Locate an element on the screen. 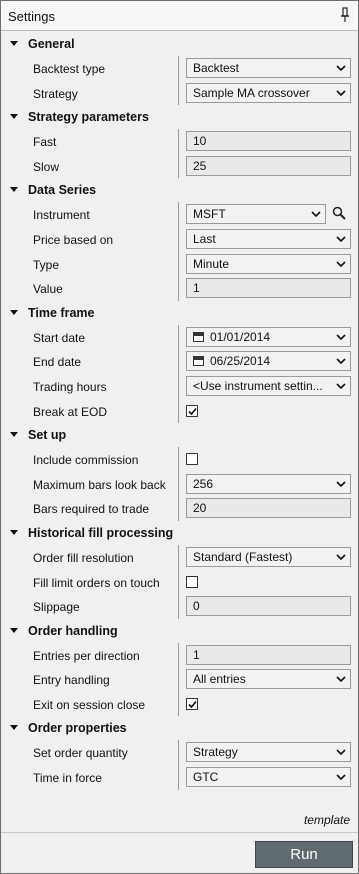 The width and height of the screenshot is (359, 874). category-header: Order properties is located at coordinates (179, 728).